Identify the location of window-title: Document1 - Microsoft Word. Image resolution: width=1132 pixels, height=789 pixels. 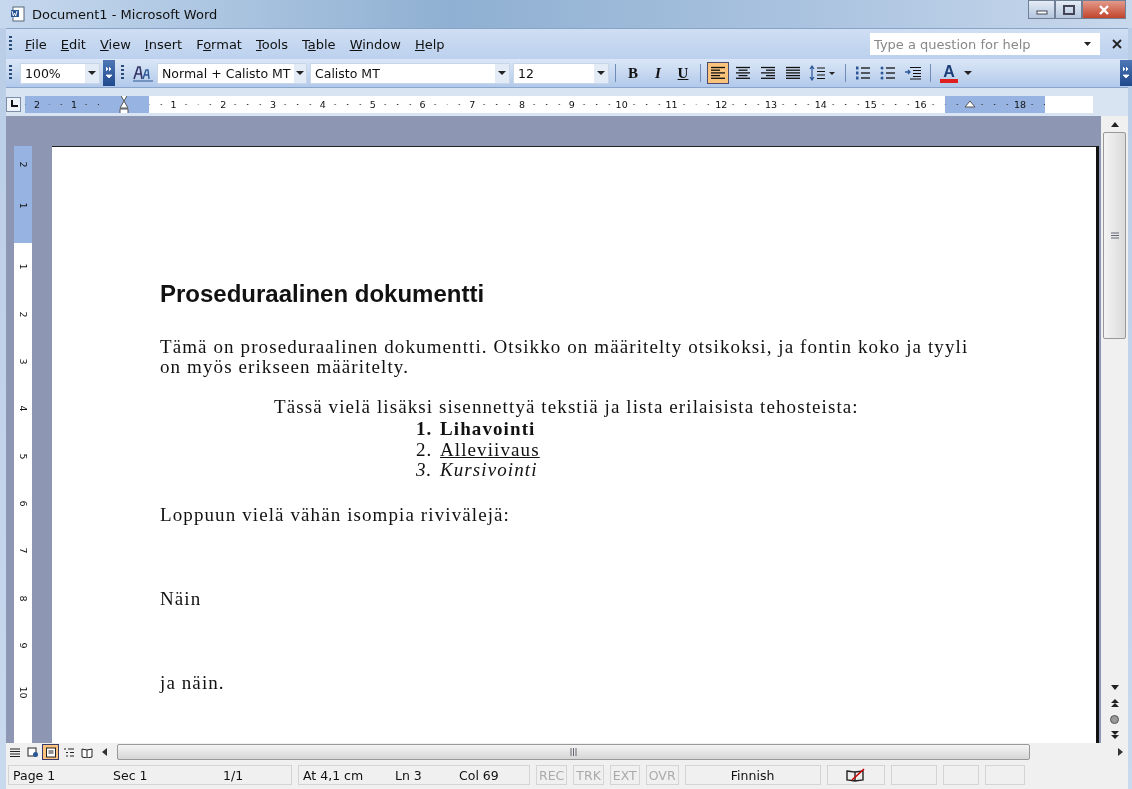
(125, 14).